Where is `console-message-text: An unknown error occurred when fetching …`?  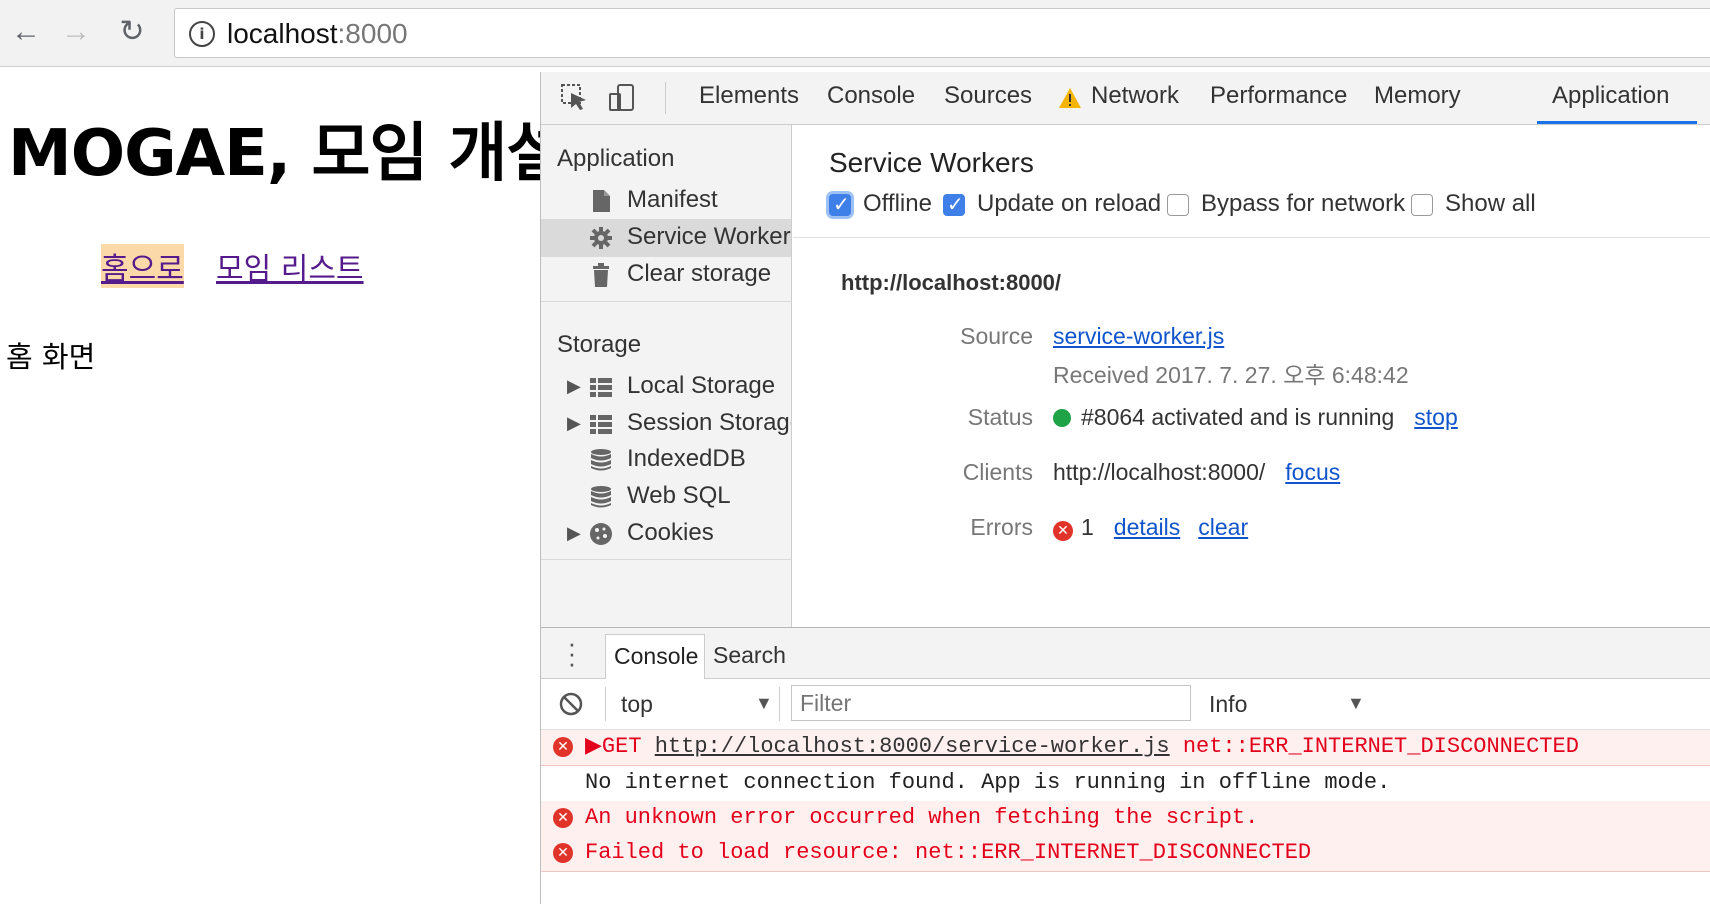
console-message-text: An unknown error occurred when fetching … is located at coordinates (922, 817).